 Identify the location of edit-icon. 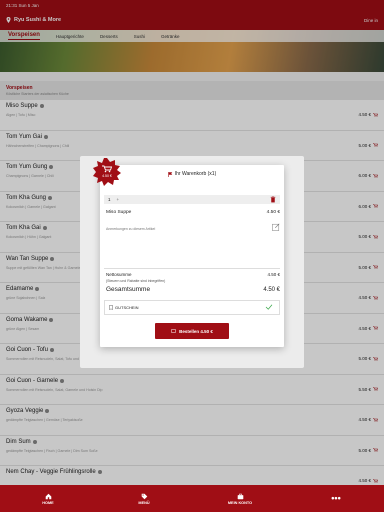
(276, 227).